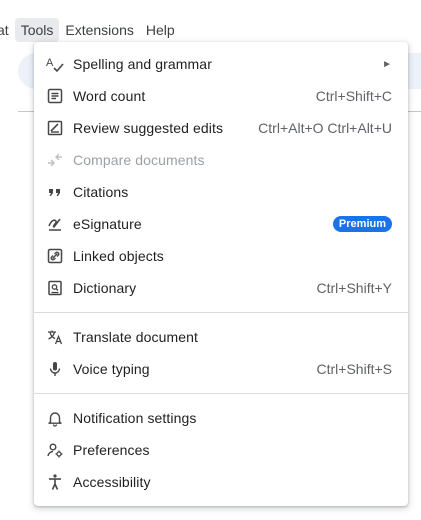  I want to click on spellcheck-icon: A, so click(55, 64).